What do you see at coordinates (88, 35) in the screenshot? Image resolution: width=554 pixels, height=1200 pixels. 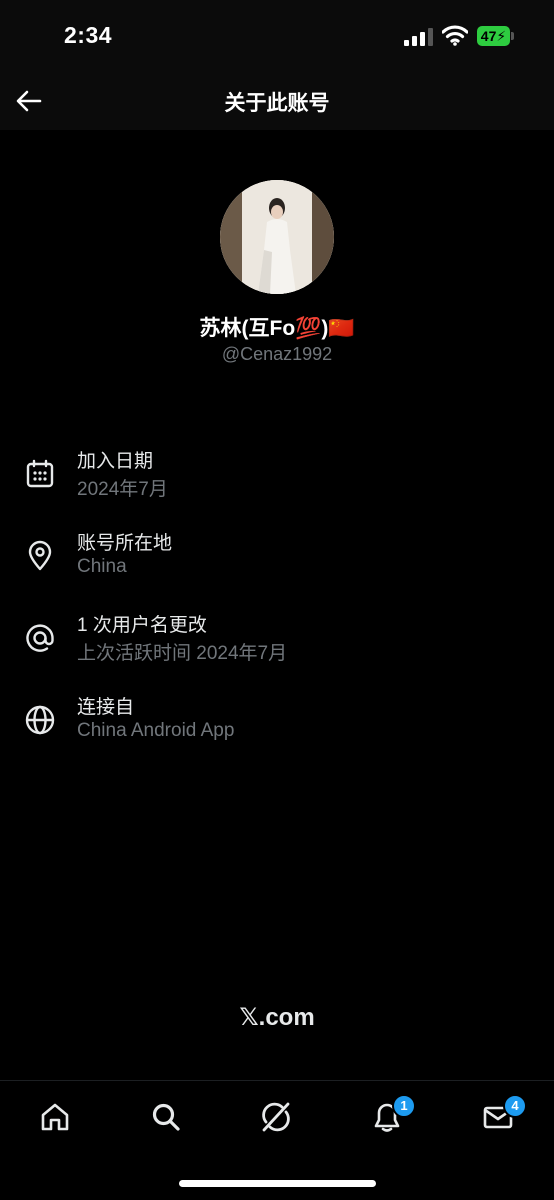 I see `status-time: 2:34` at bounding box center [88, 35].